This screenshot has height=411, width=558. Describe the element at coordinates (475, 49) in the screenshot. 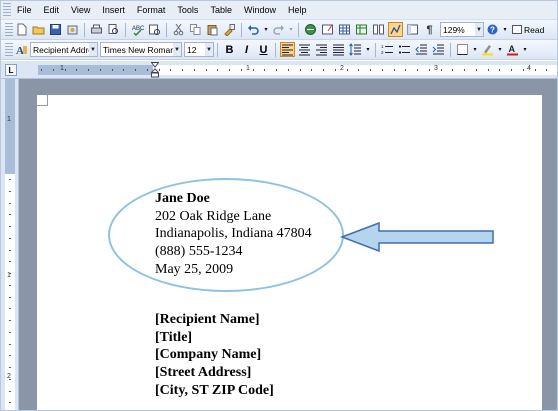

I see `borders-dropdown-icon: ▾` at that location.